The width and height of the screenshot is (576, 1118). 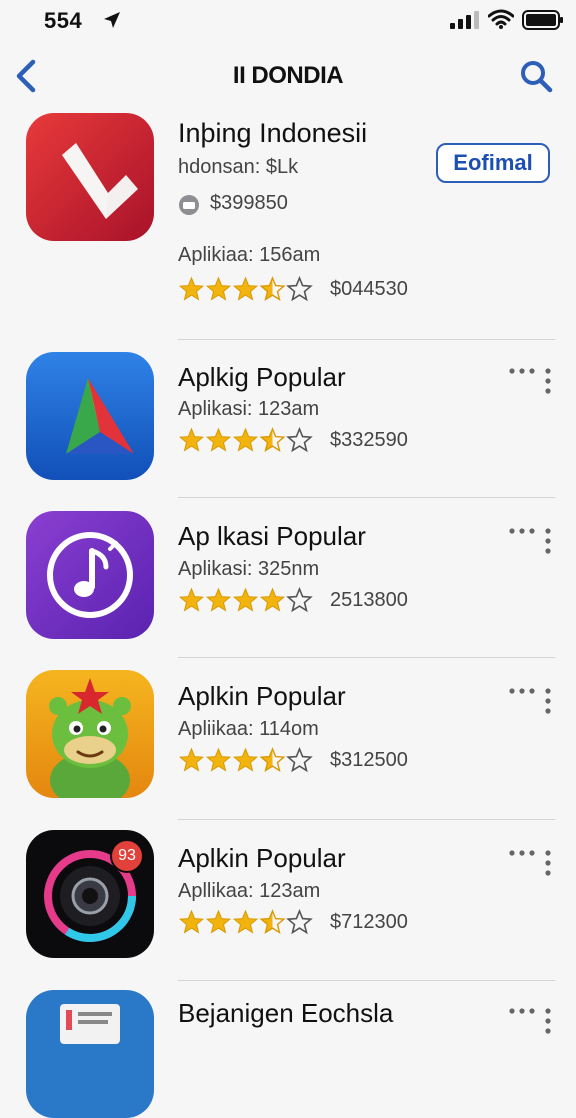 I want to click on triangle-logo-icon, so click(x=90, y=416).